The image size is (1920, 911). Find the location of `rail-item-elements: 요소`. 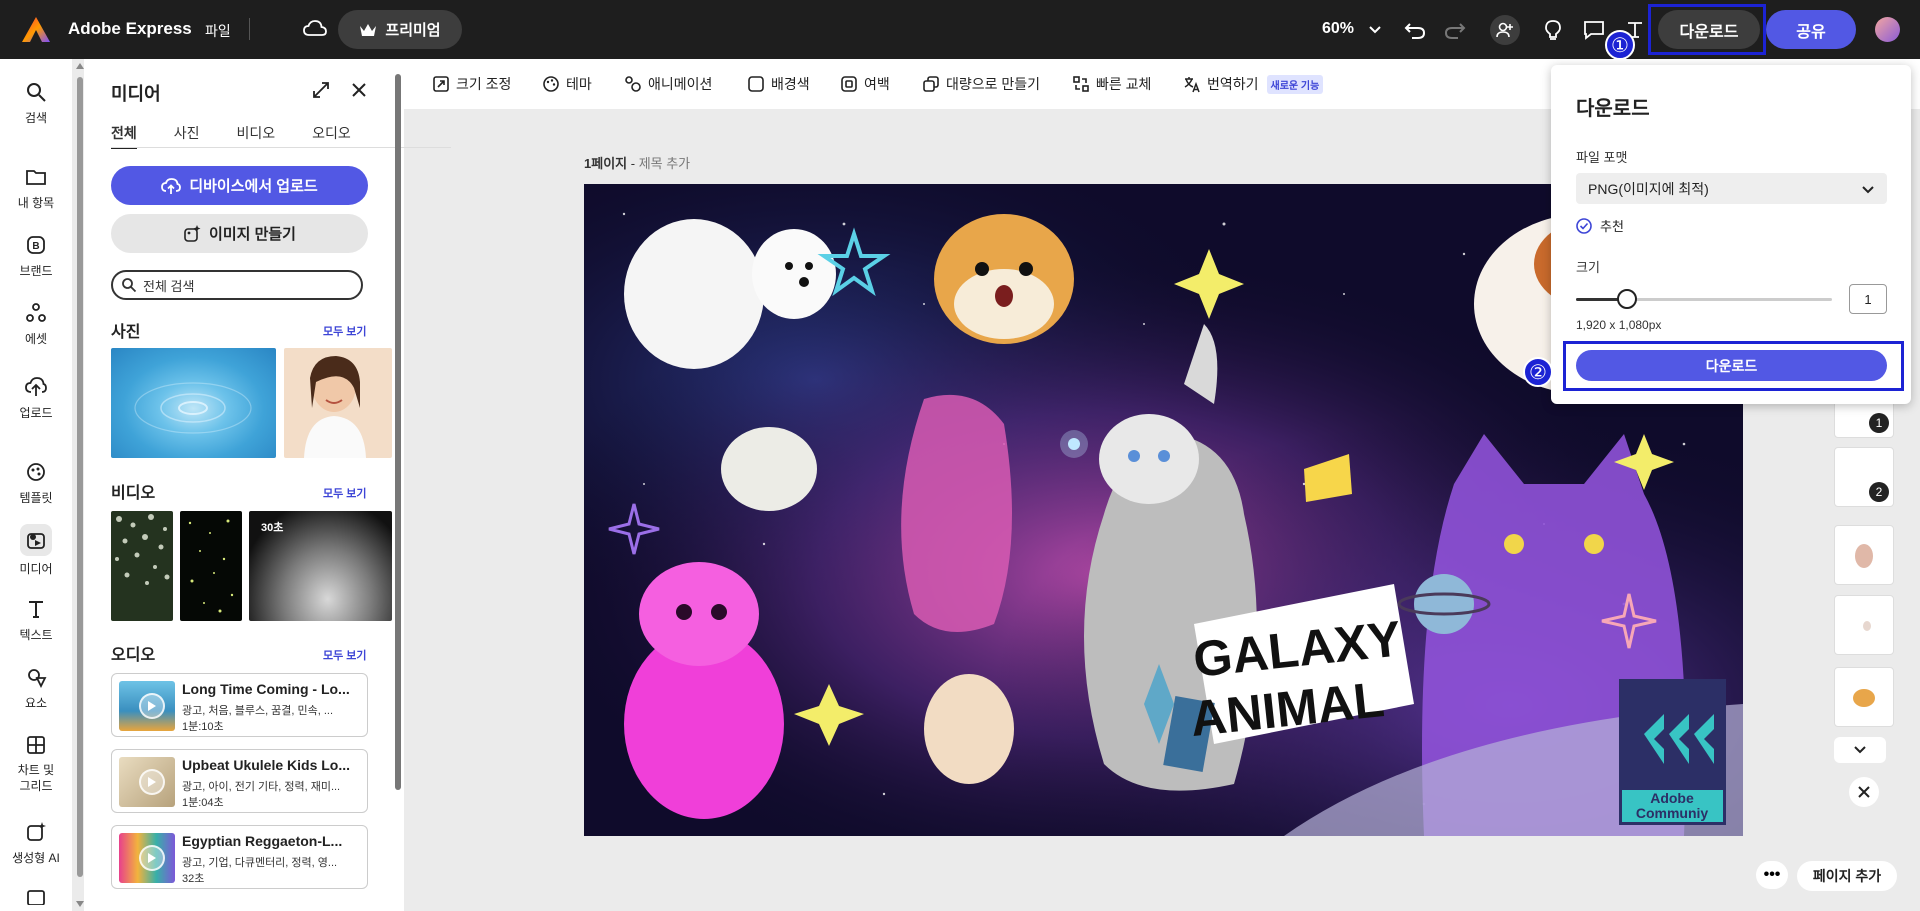

rail-item-elements: 요소 is located at coordinates (36, 688).